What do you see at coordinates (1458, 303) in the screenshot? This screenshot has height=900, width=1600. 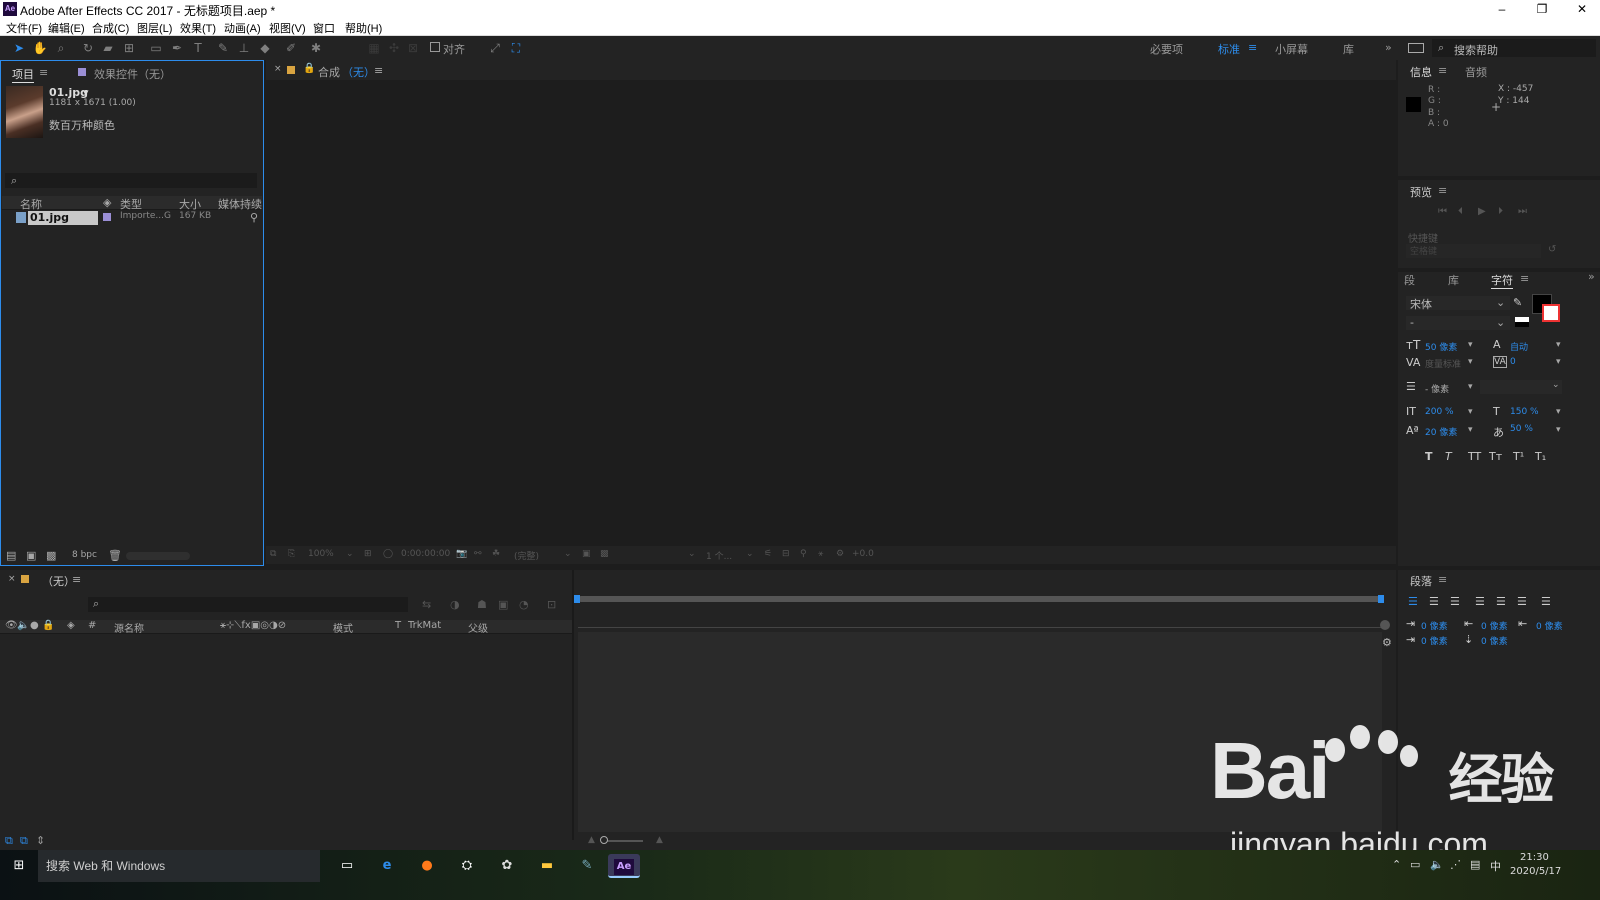 I see `font-family-select: 宋体` at bounding box center [1458, 303].